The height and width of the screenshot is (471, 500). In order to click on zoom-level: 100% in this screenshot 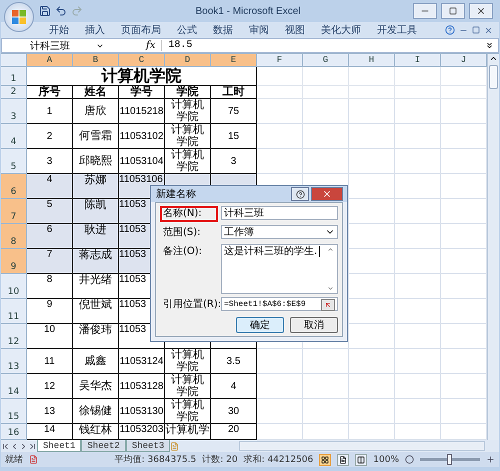, I will do `click(386, 459)`.